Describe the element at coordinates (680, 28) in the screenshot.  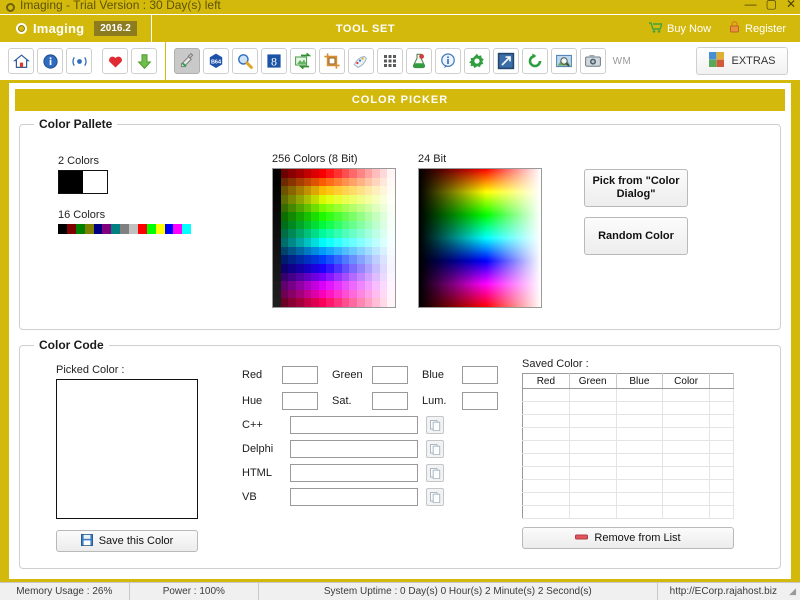
I see `buy-now-link: Buy Now` at that location.